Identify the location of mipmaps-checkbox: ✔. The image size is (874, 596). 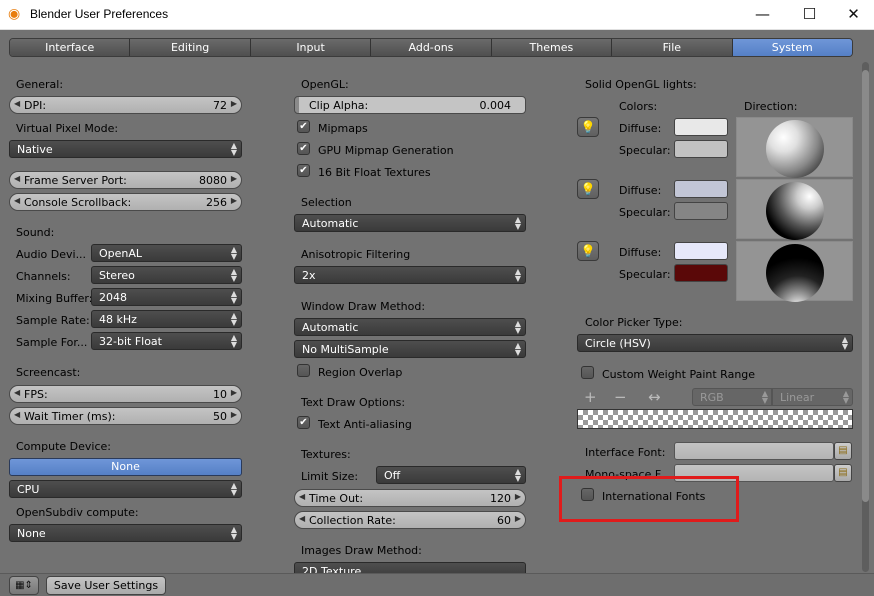
(303, 126).